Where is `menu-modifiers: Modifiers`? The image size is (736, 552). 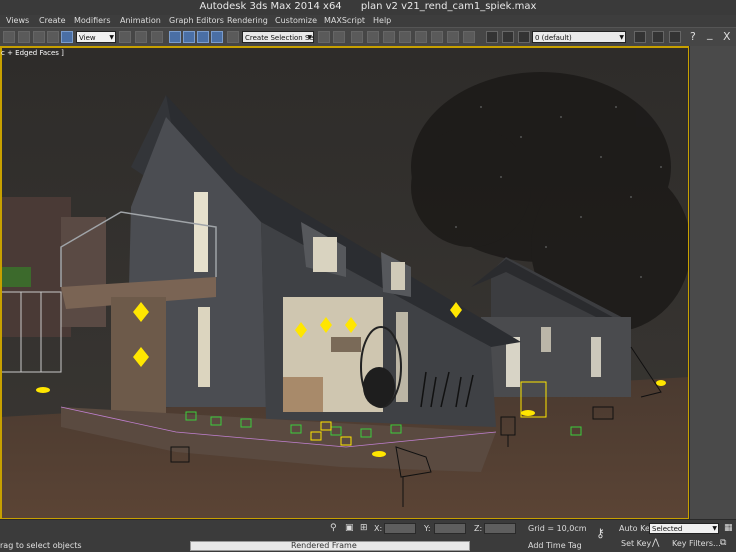
menu-modifiers: Modifiers is located at coordinates (92, 20).